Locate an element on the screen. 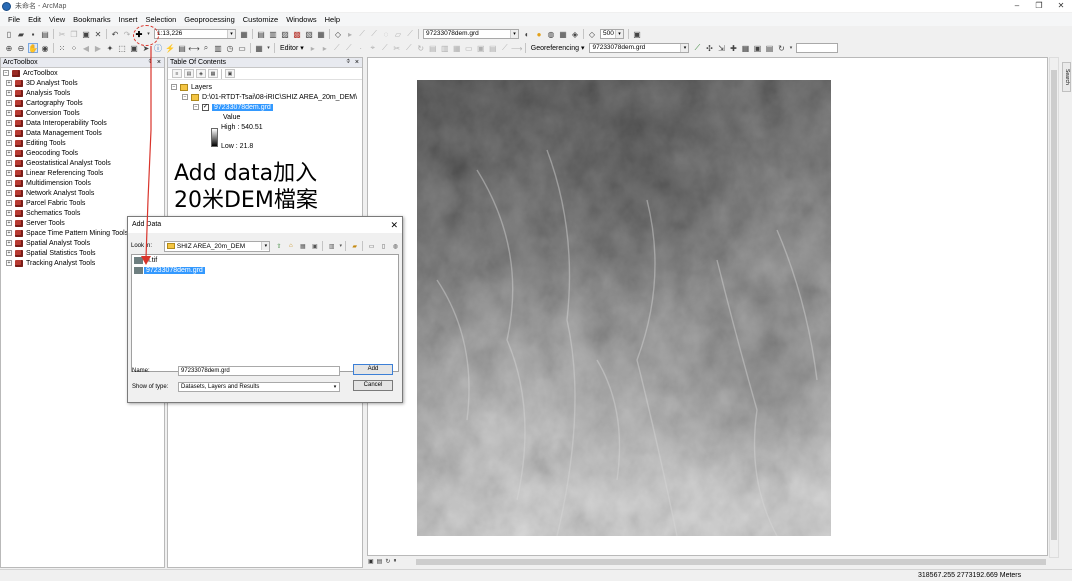  dialog-close-icon: ✕ is located at coordinates (394, 225).